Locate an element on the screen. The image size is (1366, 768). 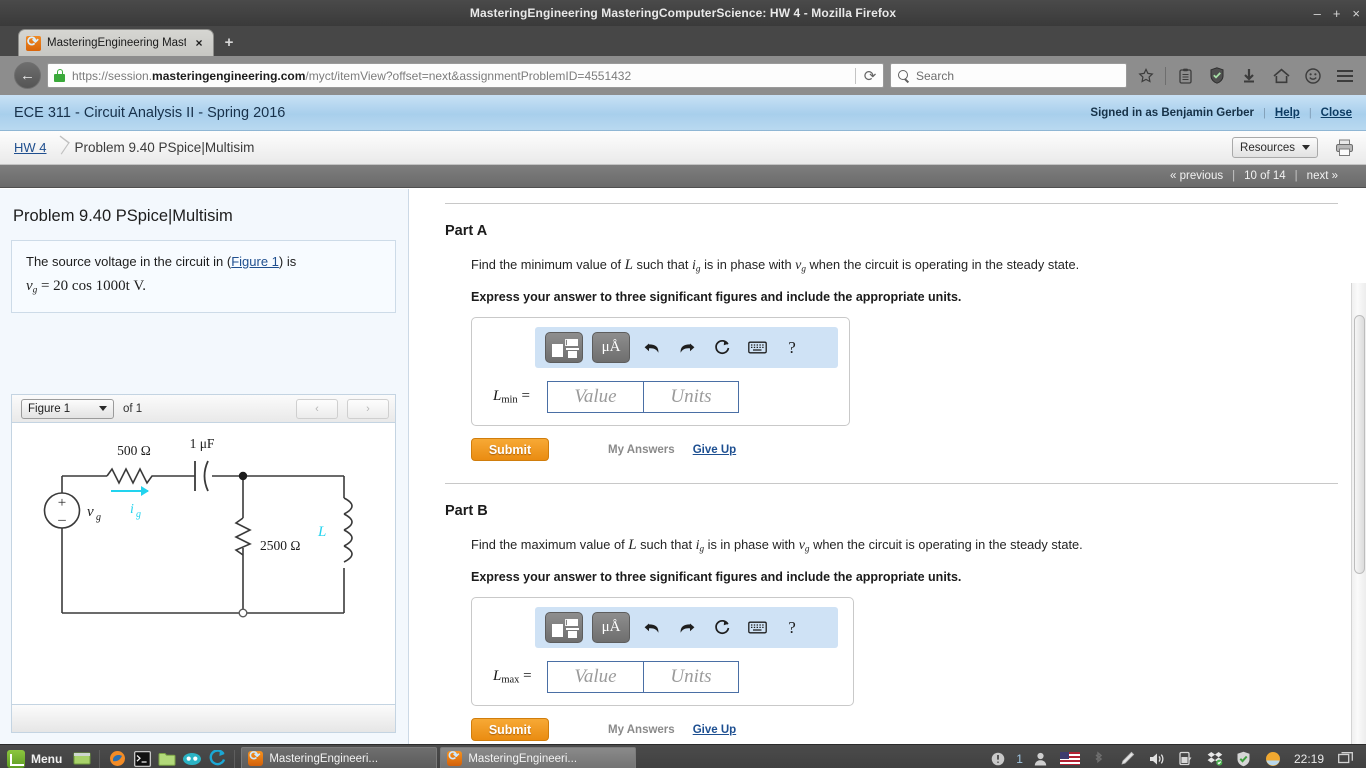
part-b-my-answers: My Answers is located at coordinates (641, 730).